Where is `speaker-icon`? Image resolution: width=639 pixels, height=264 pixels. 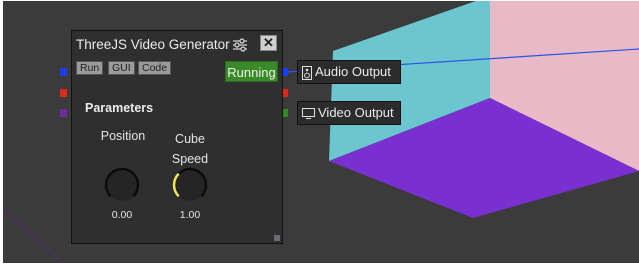
speaker-icon is located at coordinates (307, 72).